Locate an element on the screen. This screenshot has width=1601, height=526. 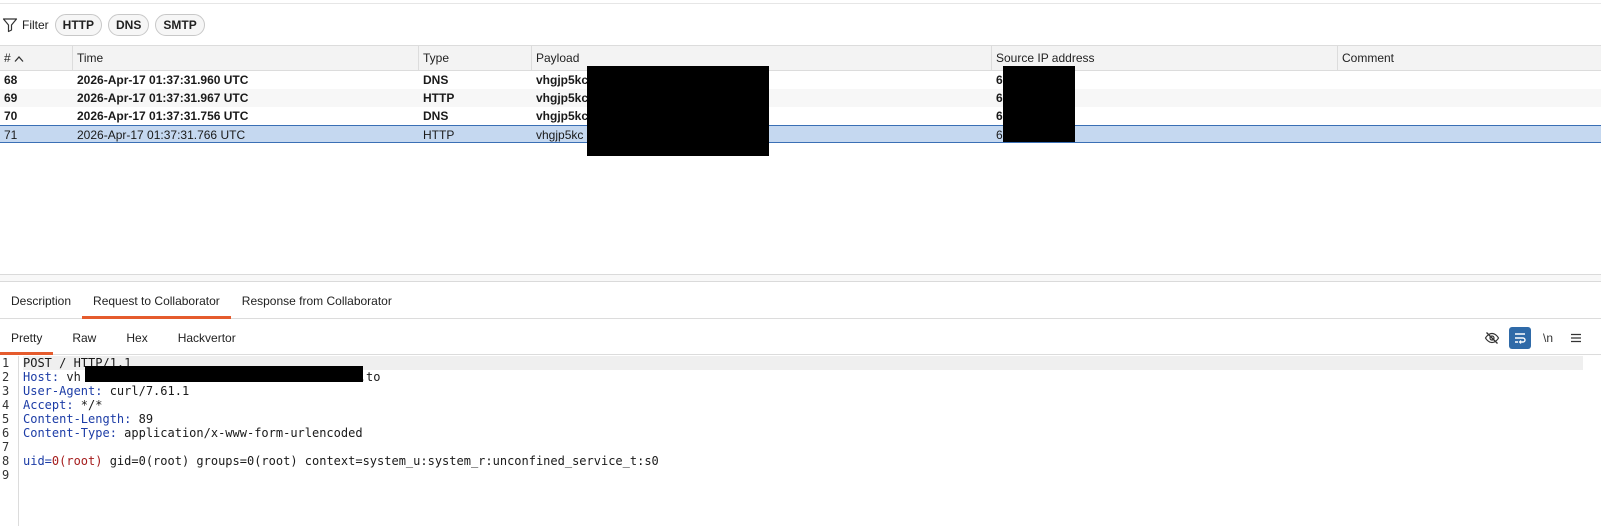
tab-request-to-collaborator: Request to Collaborator is located at coordinates (156, 302).